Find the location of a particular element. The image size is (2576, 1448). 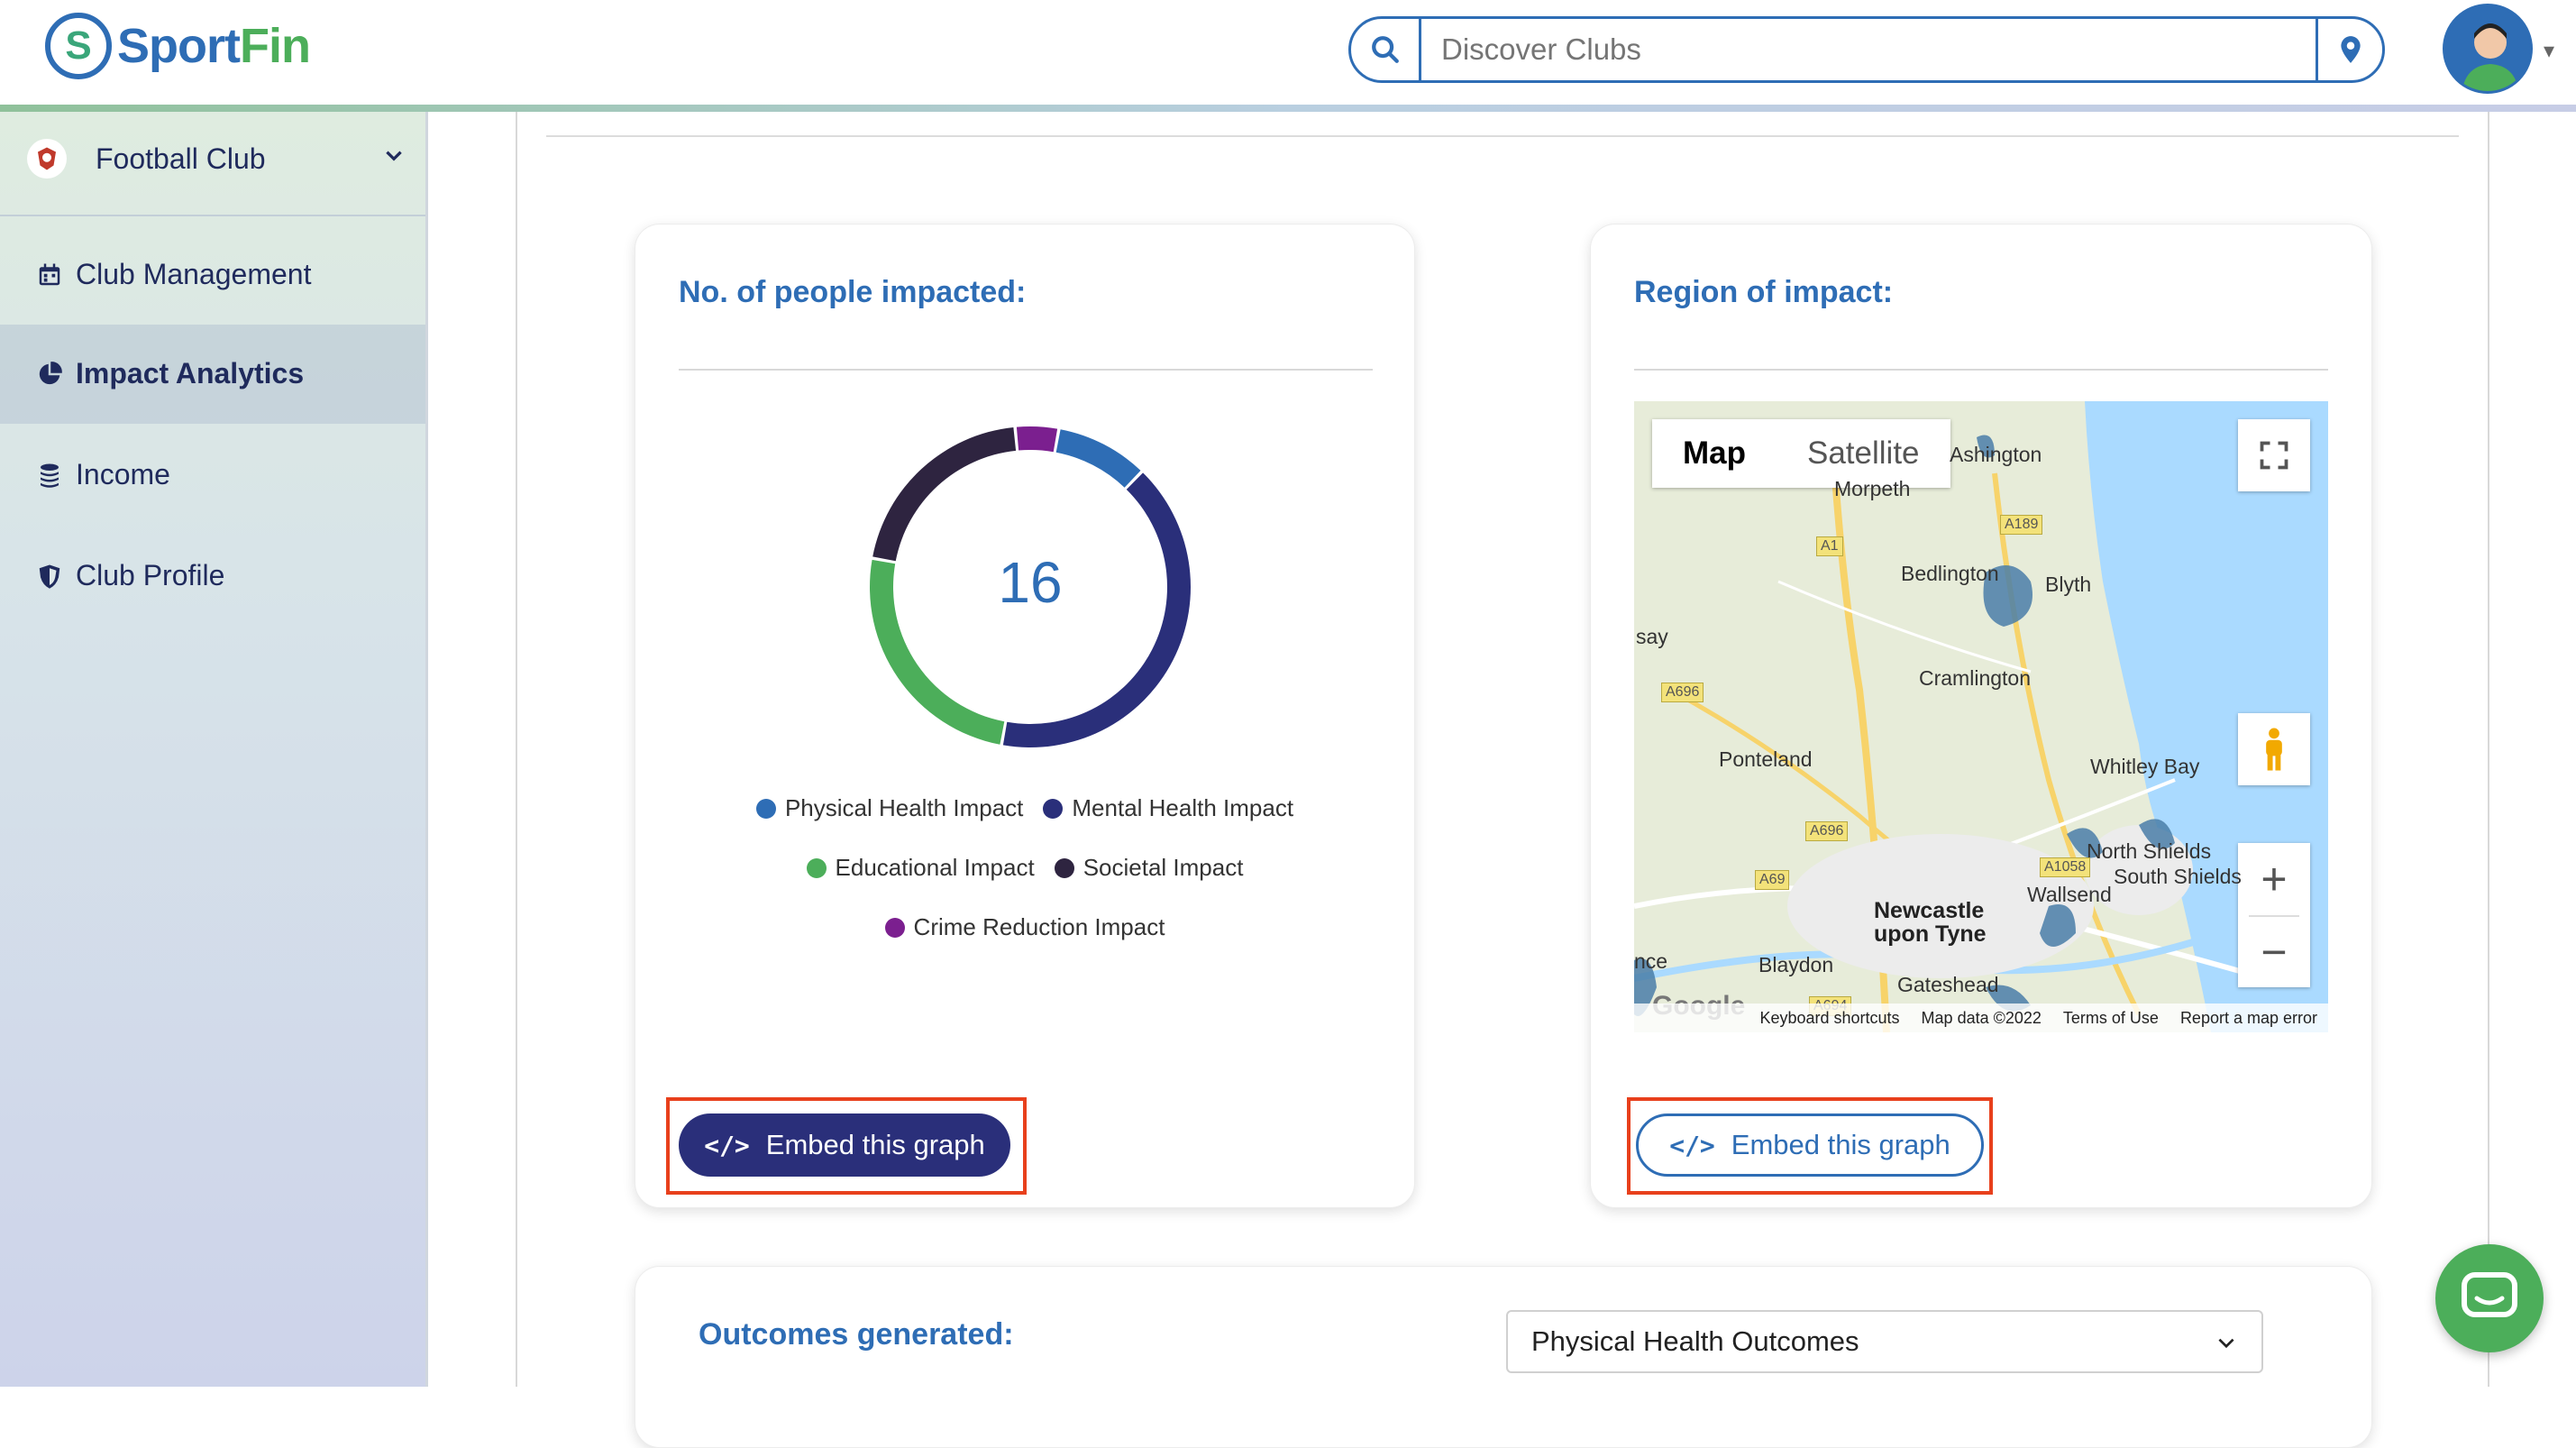

card-title: Outcomes generated: is located at coordinates (856, 1335).